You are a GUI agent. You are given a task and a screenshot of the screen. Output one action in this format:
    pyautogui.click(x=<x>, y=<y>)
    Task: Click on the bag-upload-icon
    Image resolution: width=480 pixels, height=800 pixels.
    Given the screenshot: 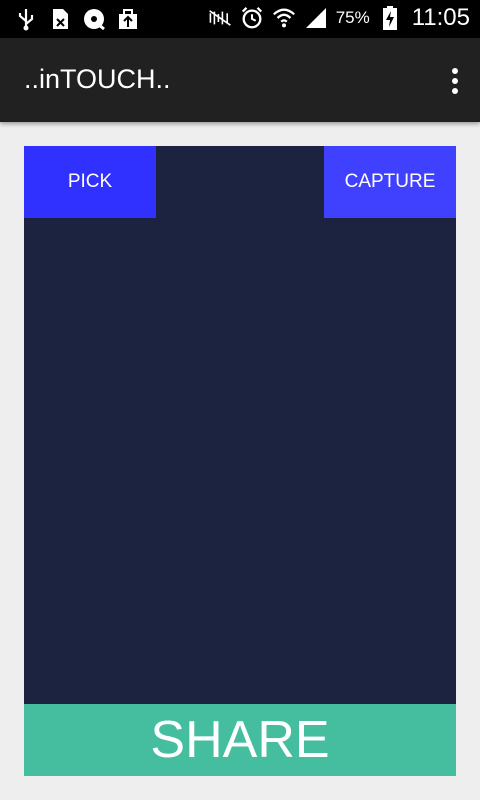 What is the action you would take?
    pyautogui.click(x=128, y=19)
    